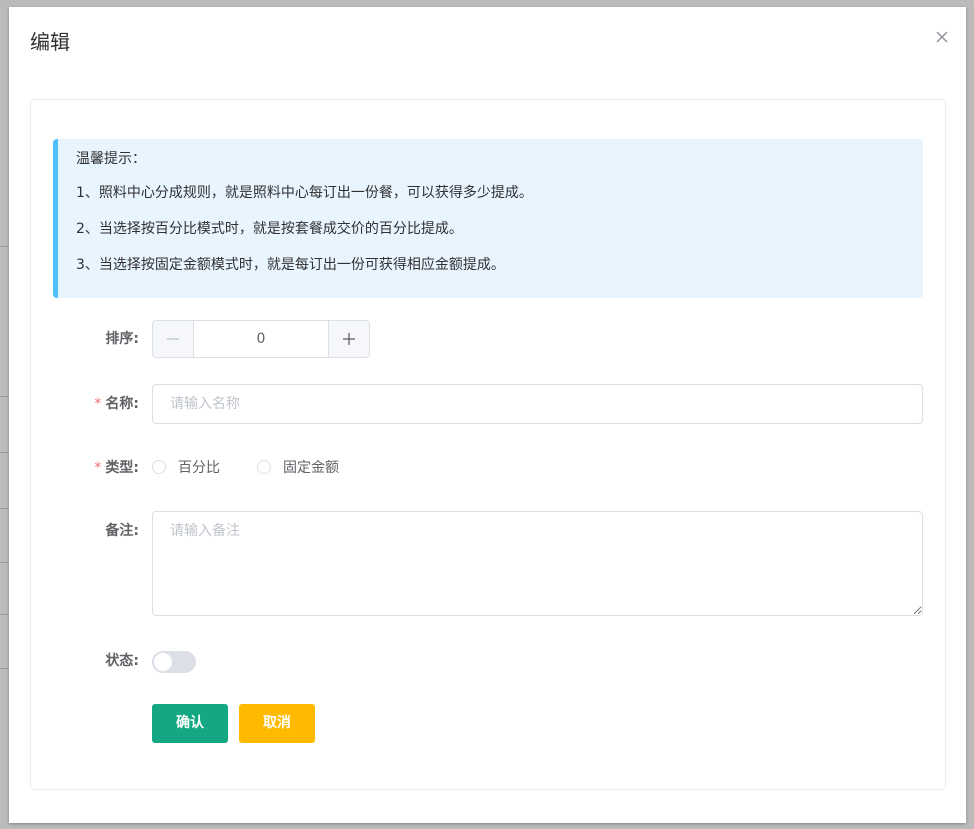  I want to click on plus-icon, so click(349, 339).